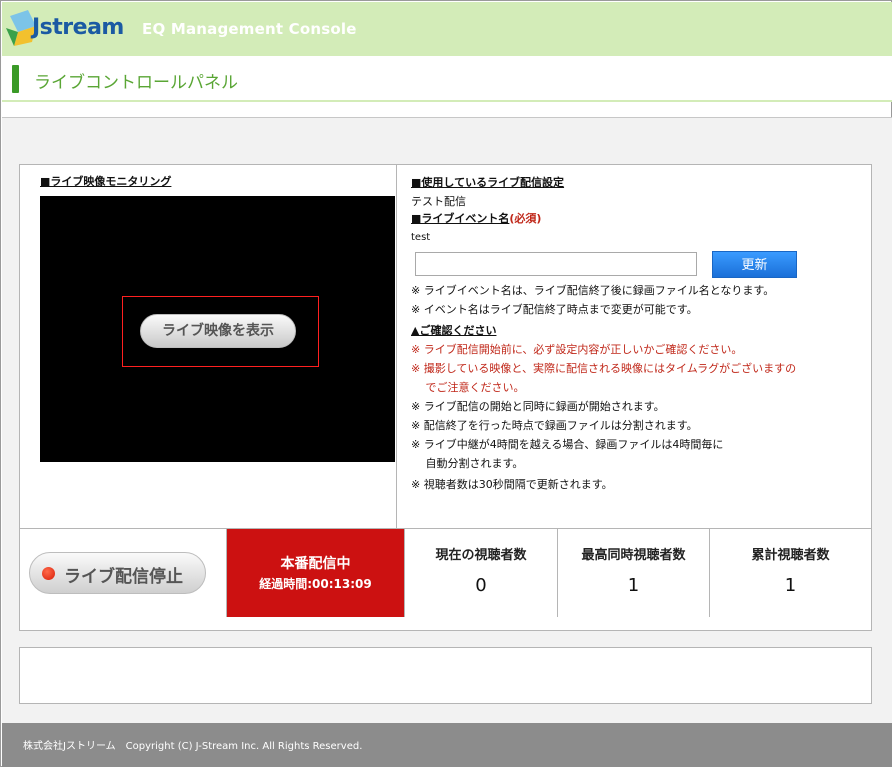 This screenshot has width=892, height=767. What do you see at coordinates (488, 182) in the screenshot?
I see `settings-heading: ■使用しているライブ配信設定` at bounding box center [488, 182].